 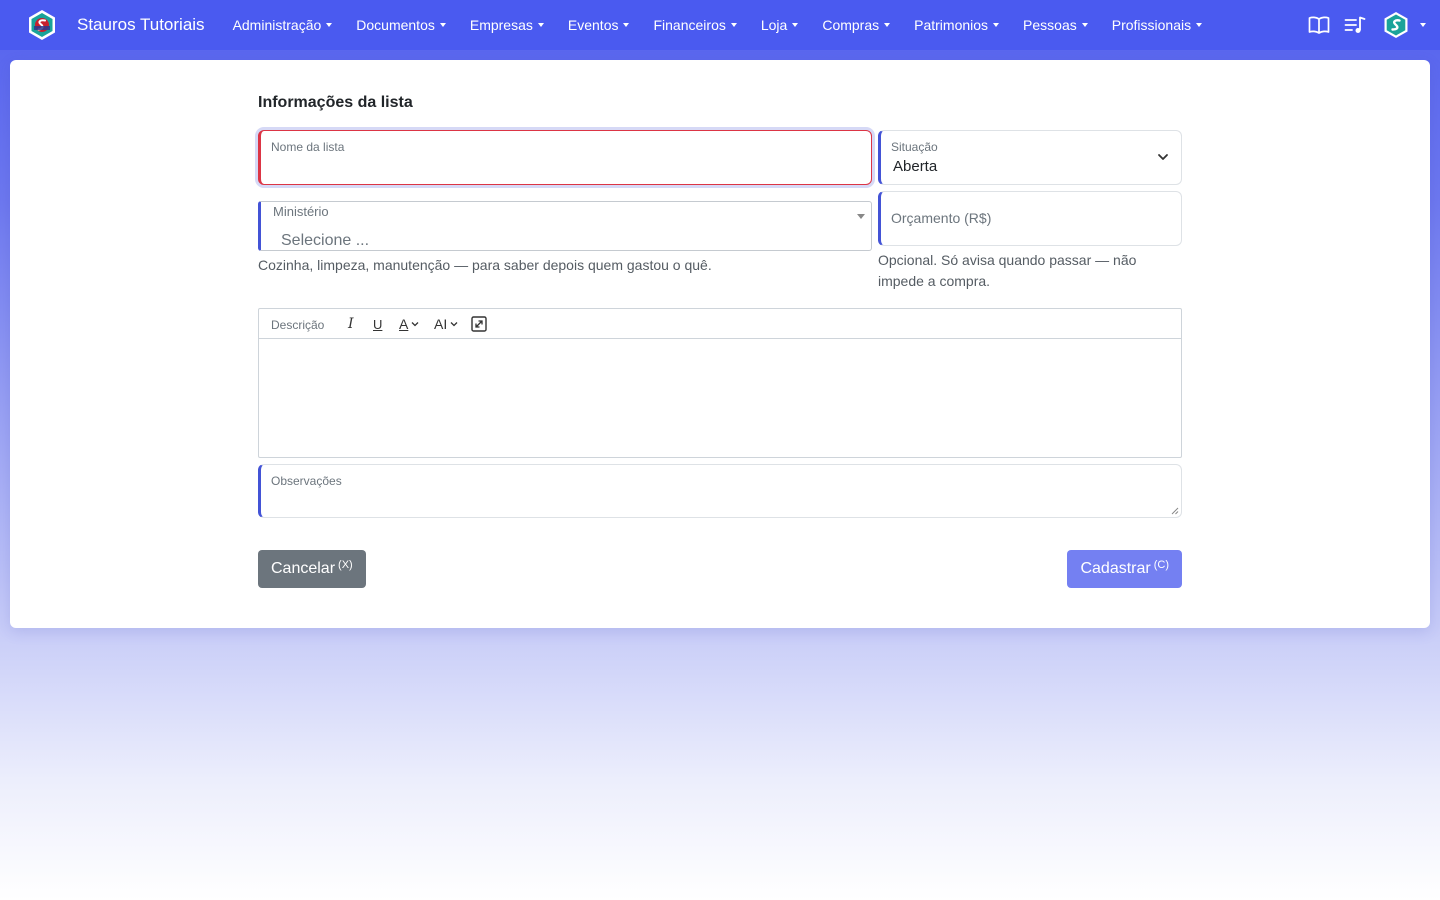 What do you see at coordinates (298, 325) in the screenshot?
I see `descricao-label: Descrição` at bounding box center [298, 325].